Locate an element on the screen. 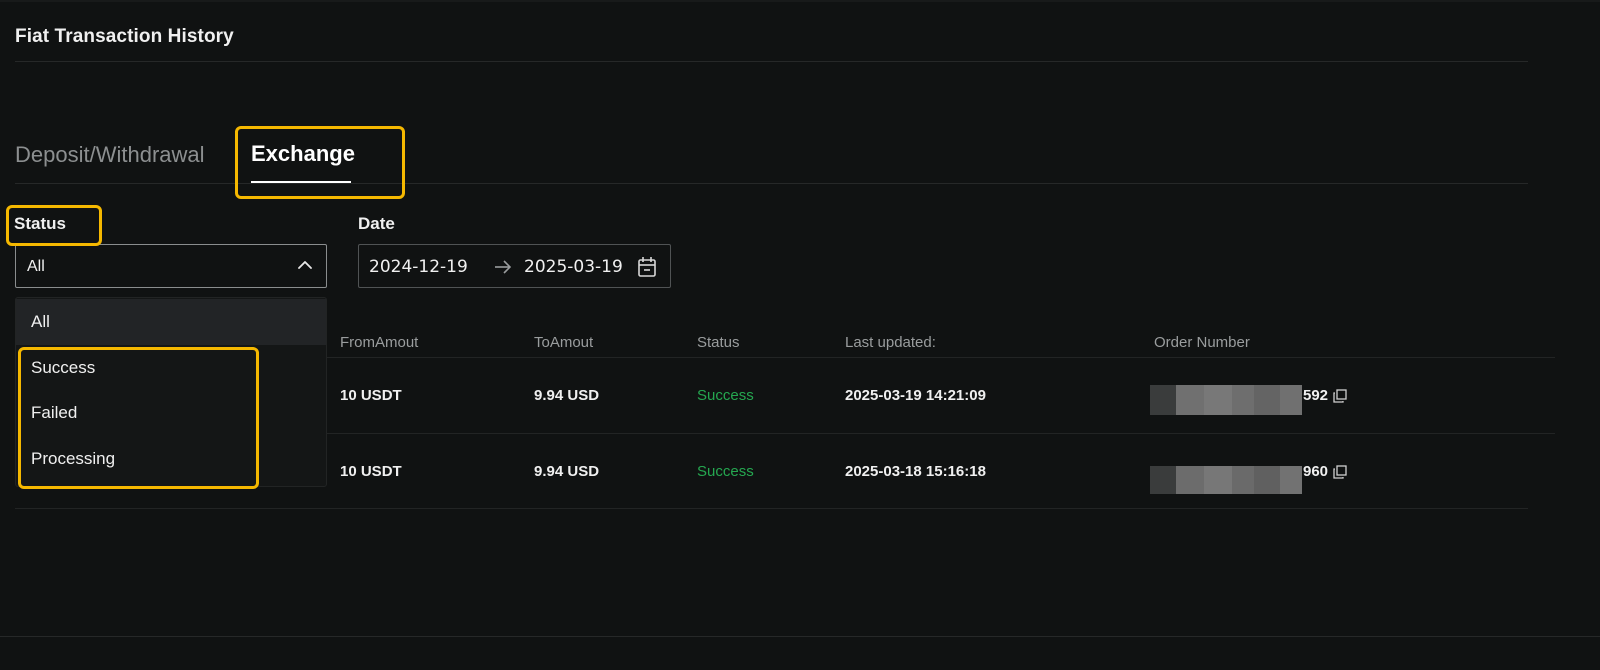 The height and width of the screenshot is (670, 1600). column-header-last-updated: Last updated: is located at coordinates (890, 342).